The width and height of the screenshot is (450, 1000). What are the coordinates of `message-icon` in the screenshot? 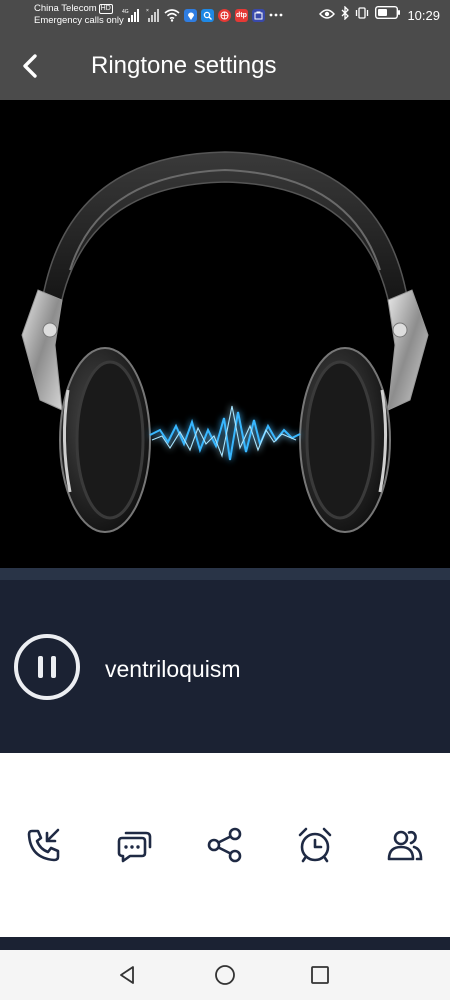 It's located at (134, 847).